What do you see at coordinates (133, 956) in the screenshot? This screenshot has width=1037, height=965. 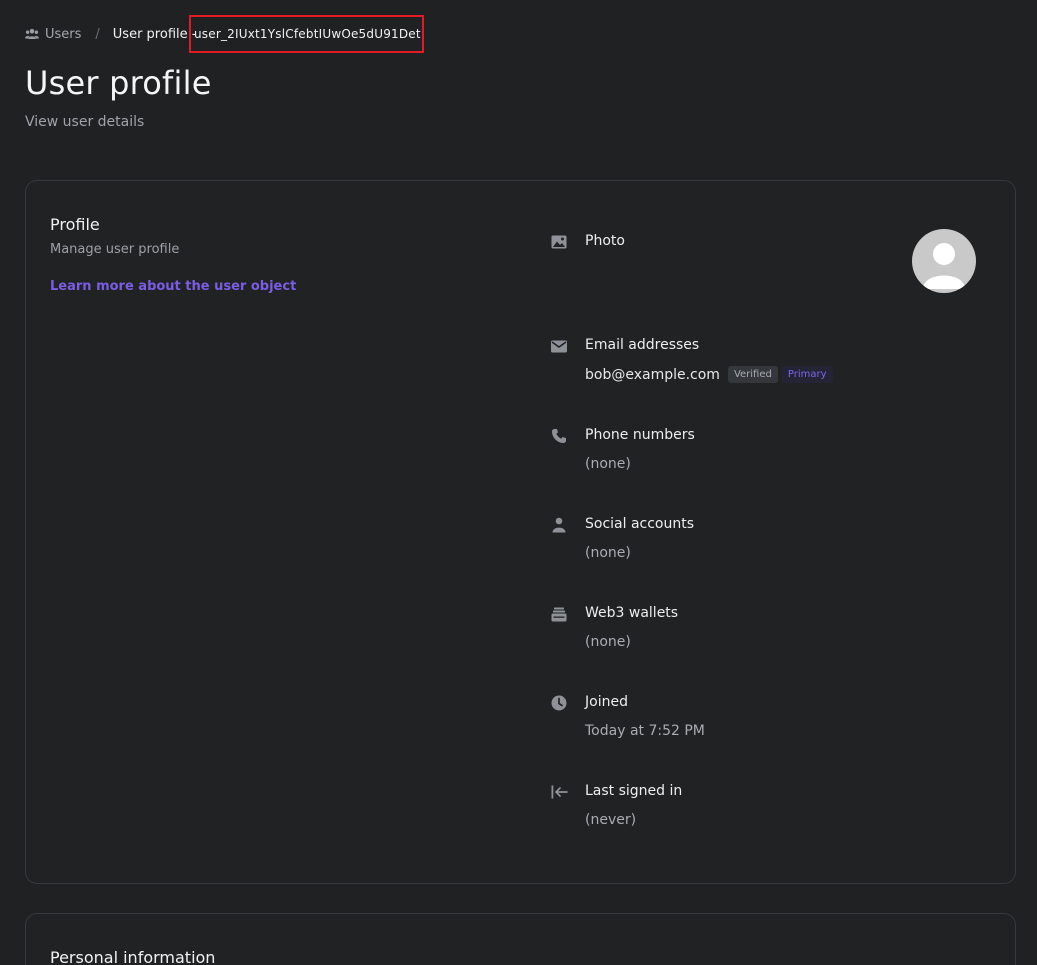 I see `personal-information-title: Personal information` at bounding box center [133, 956].